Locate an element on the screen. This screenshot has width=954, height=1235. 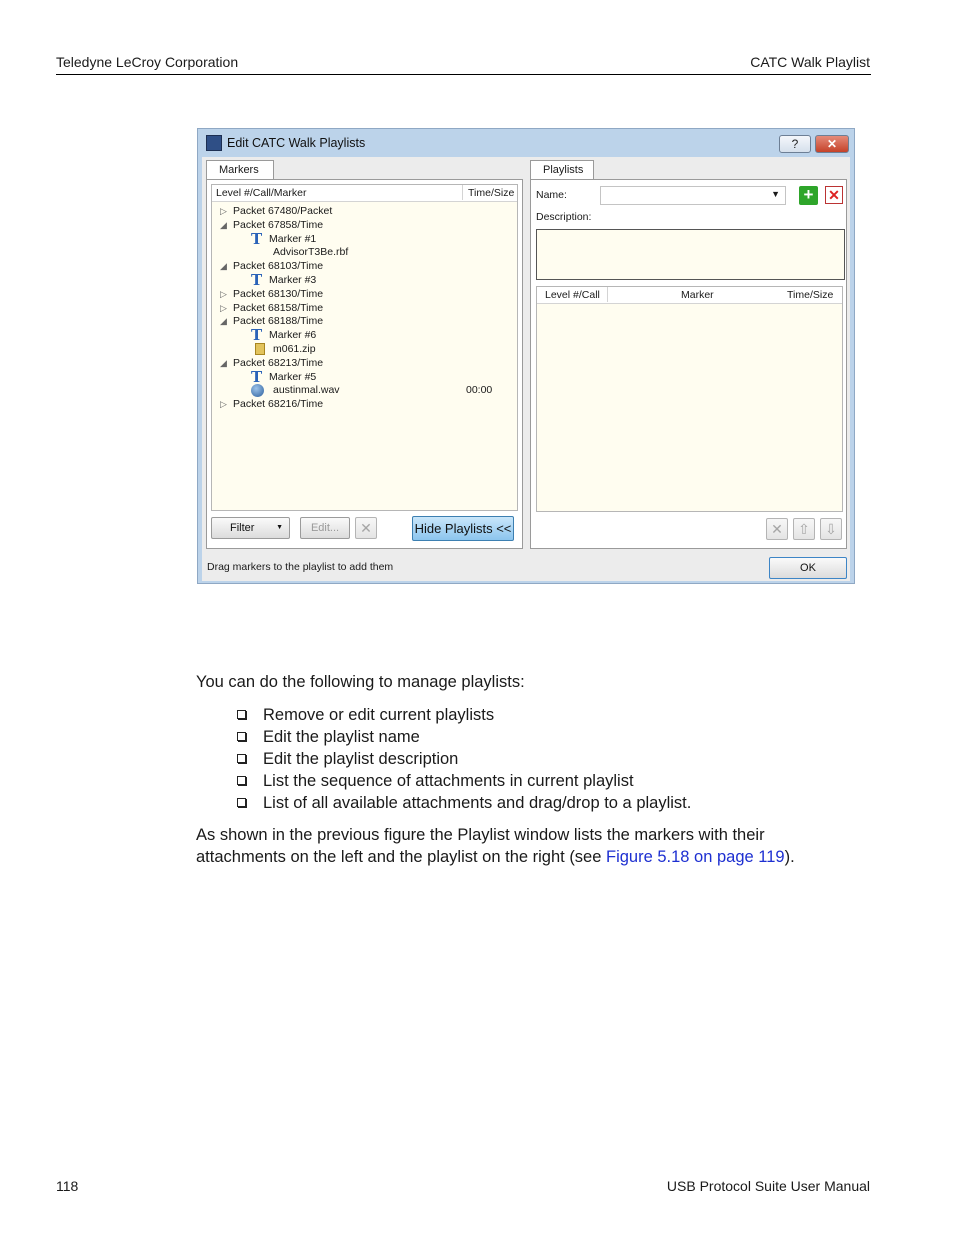
col-marker: Marker is located at coordinates (697, 295).